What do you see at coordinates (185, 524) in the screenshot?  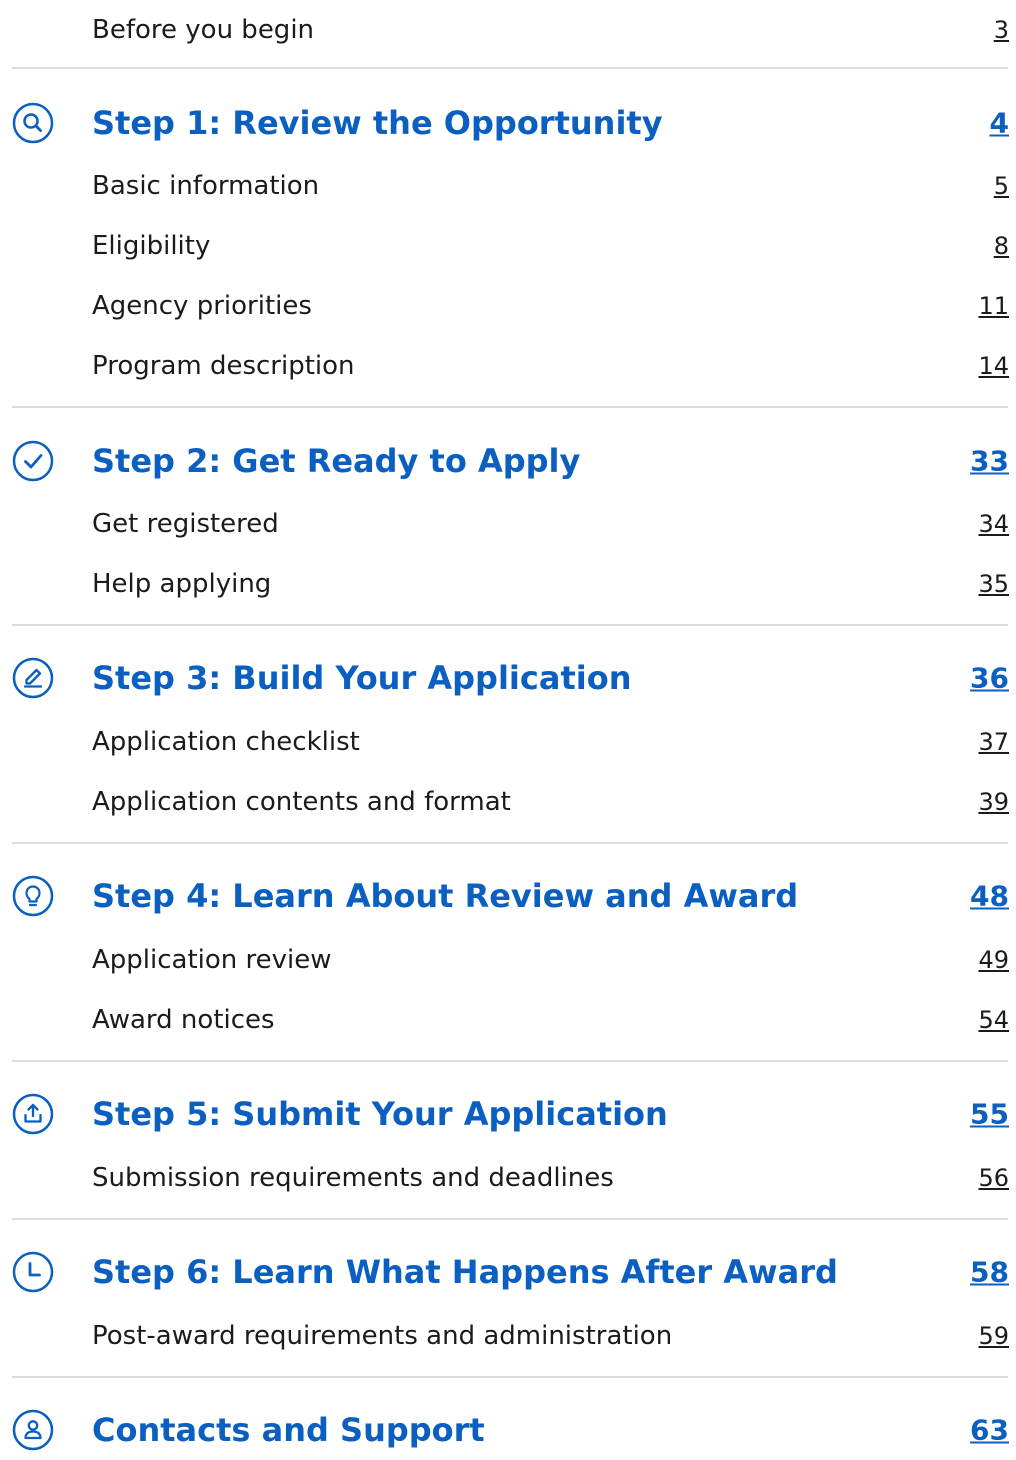 I see `toc-entry-label: Get registered` at bounding box center [185, 524].